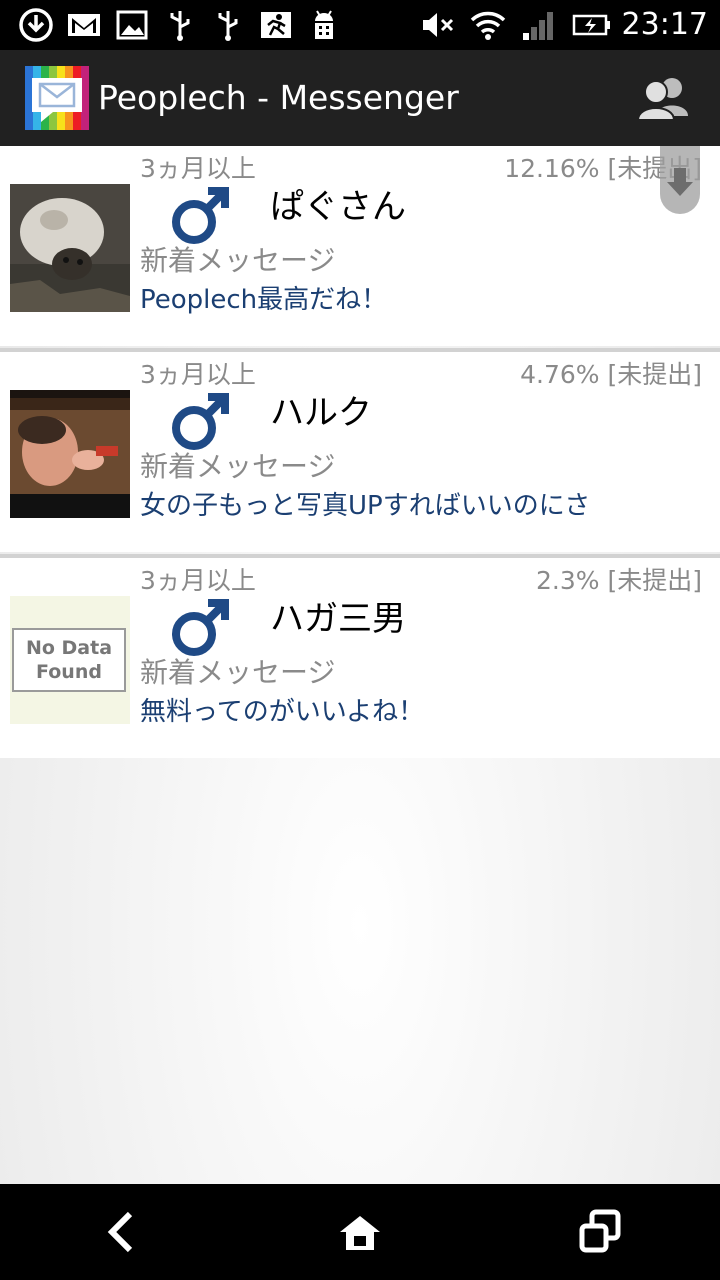 The width and height of the screenshot is (720, 1280). I want to click on avatar: No Data Found, so click(70, 660).